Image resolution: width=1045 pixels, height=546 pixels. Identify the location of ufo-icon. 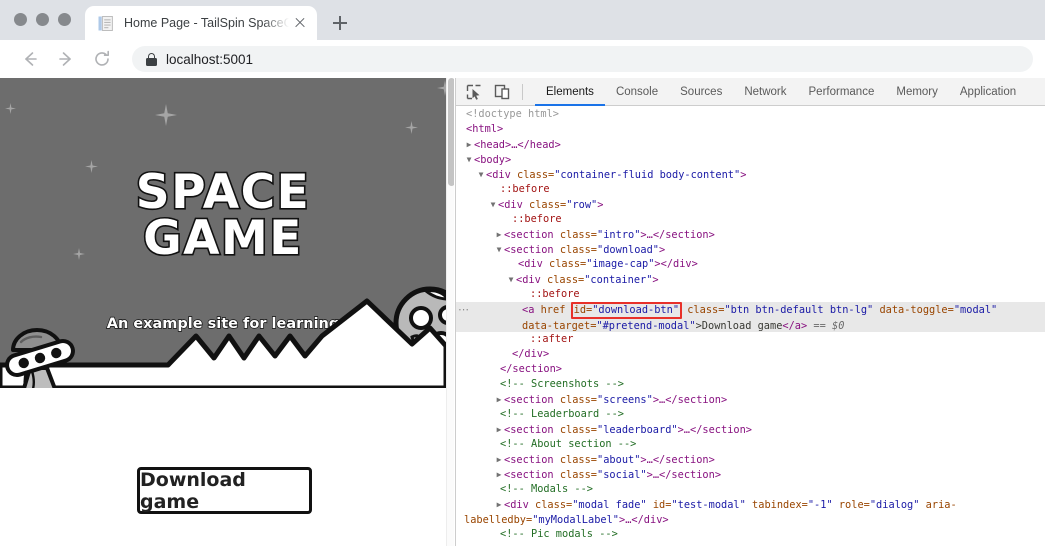
(40, 358).